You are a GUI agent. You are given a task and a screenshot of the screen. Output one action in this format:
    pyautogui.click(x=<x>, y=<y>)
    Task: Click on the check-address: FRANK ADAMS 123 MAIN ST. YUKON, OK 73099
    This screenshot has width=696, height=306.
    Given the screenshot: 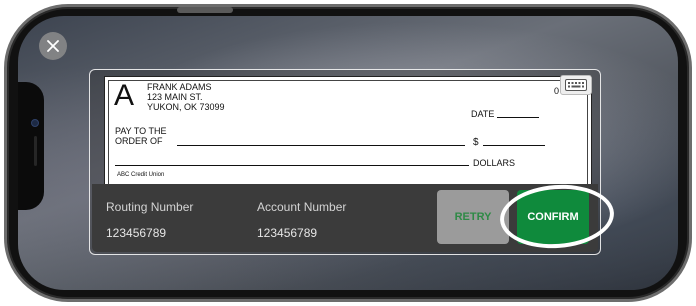 What is the action you would take?
    pyautogui.click(x=186, y=97)
    